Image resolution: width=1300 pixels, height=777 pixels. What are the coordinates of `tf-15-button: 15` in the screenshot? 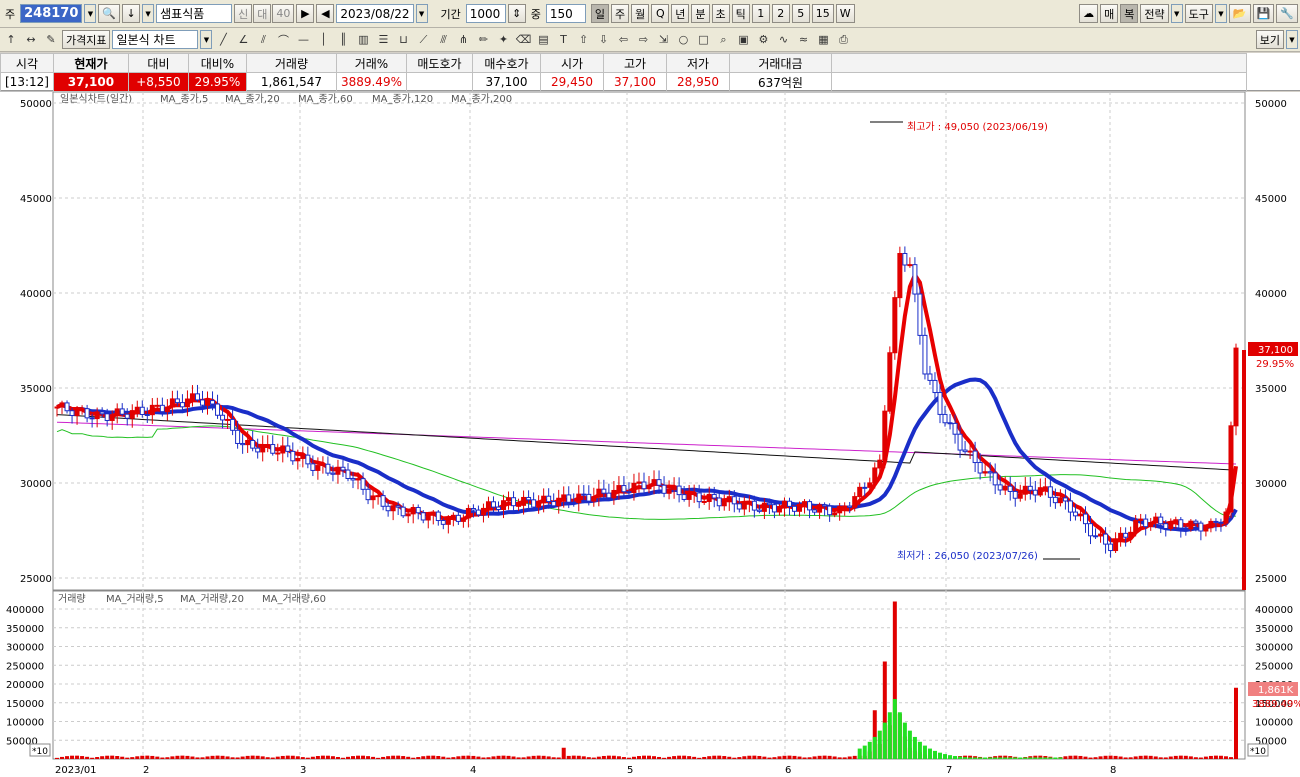 It's located at (822, 13).